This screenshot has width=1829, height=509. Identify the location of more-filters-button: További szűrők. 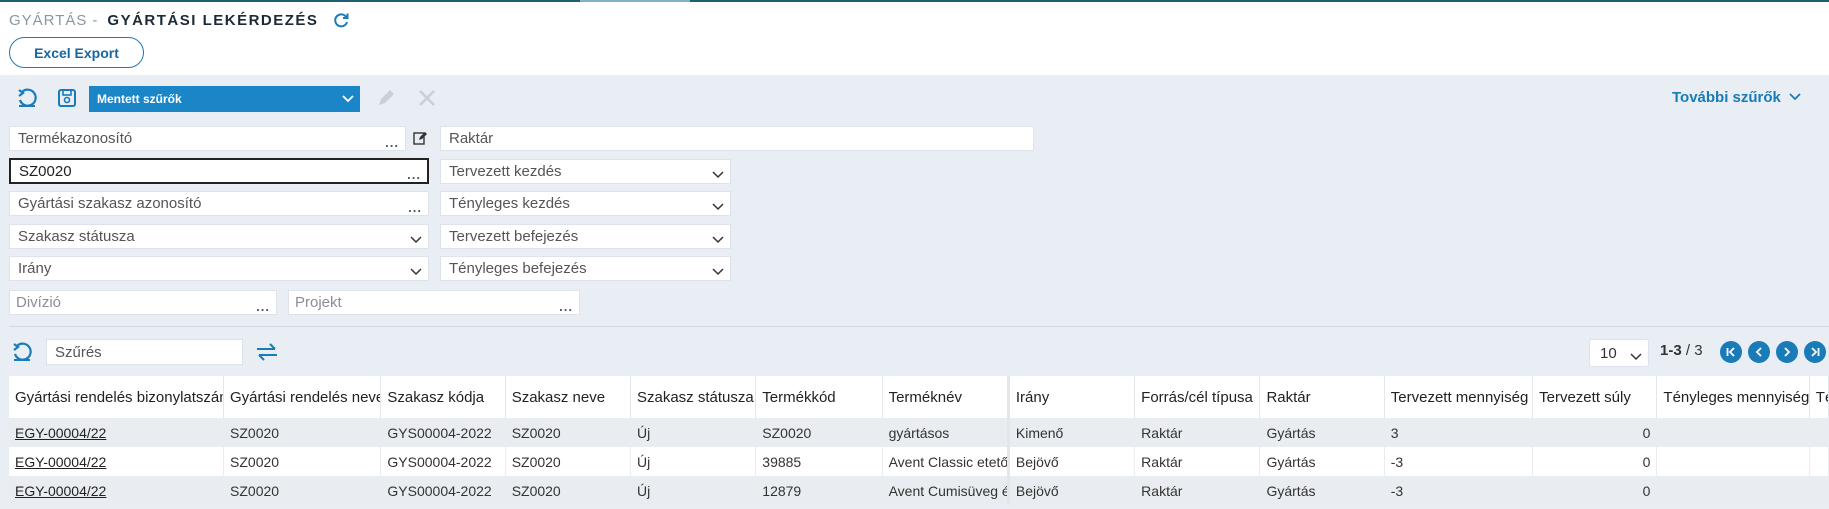
(1736, 97).